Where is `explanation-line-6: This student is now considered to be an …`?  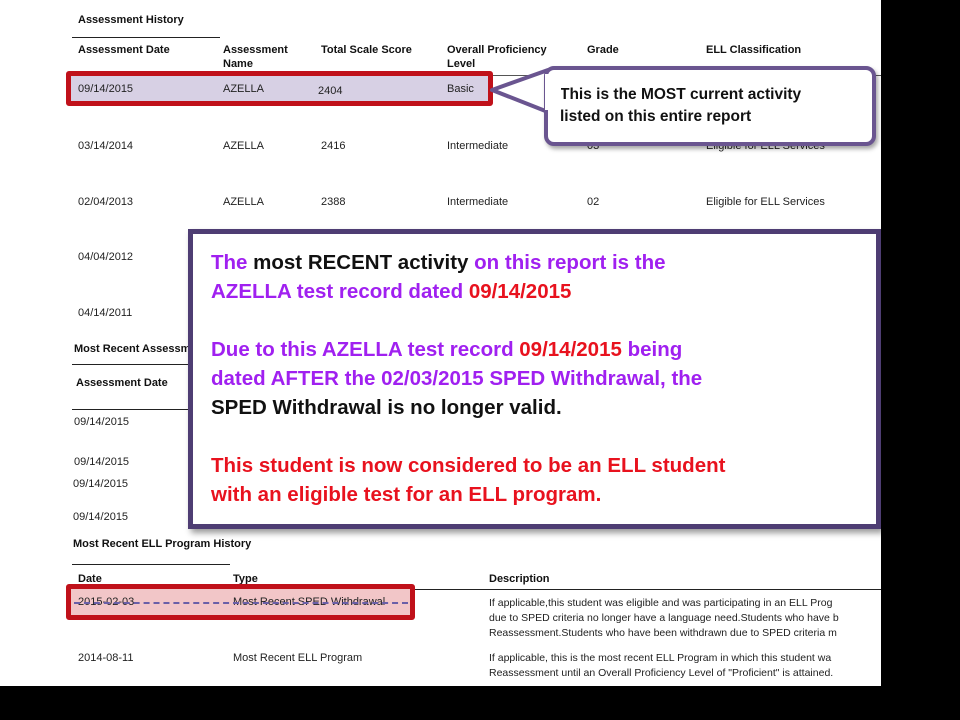 explanation-line-6: This student is now considered to be an … is located at coordinates (468, 465).